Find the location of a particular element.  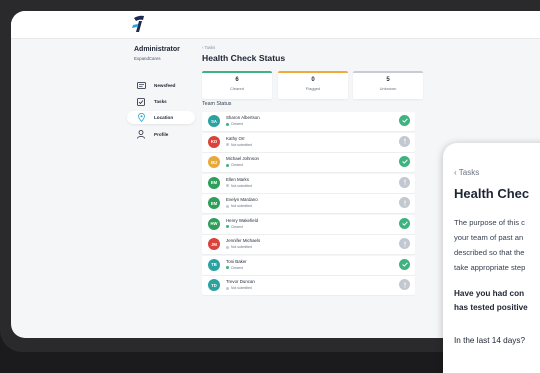

sidebar-item-label: Profile is located at coordinates (161, 134).